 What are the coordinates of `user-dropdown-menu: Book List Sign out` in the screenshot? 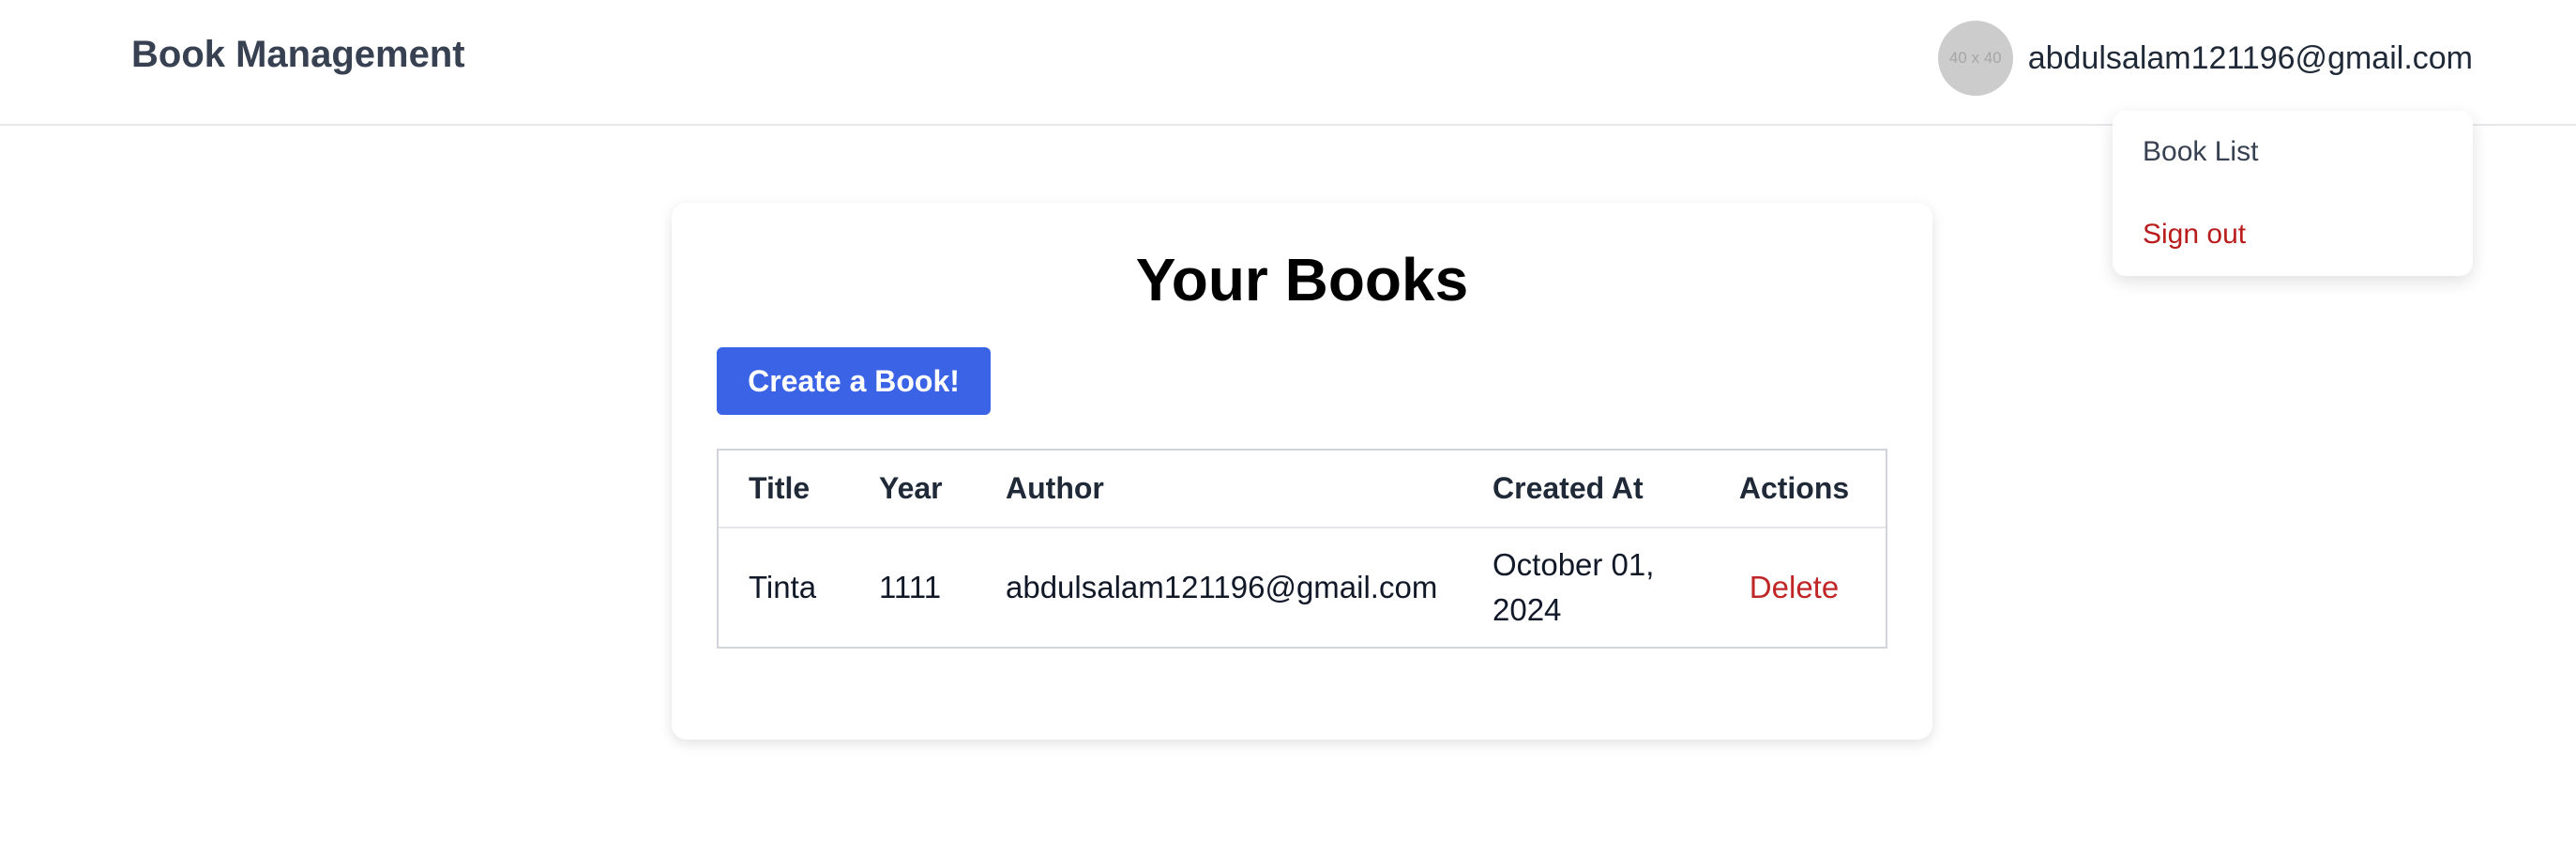 It's located at (2293, 193).